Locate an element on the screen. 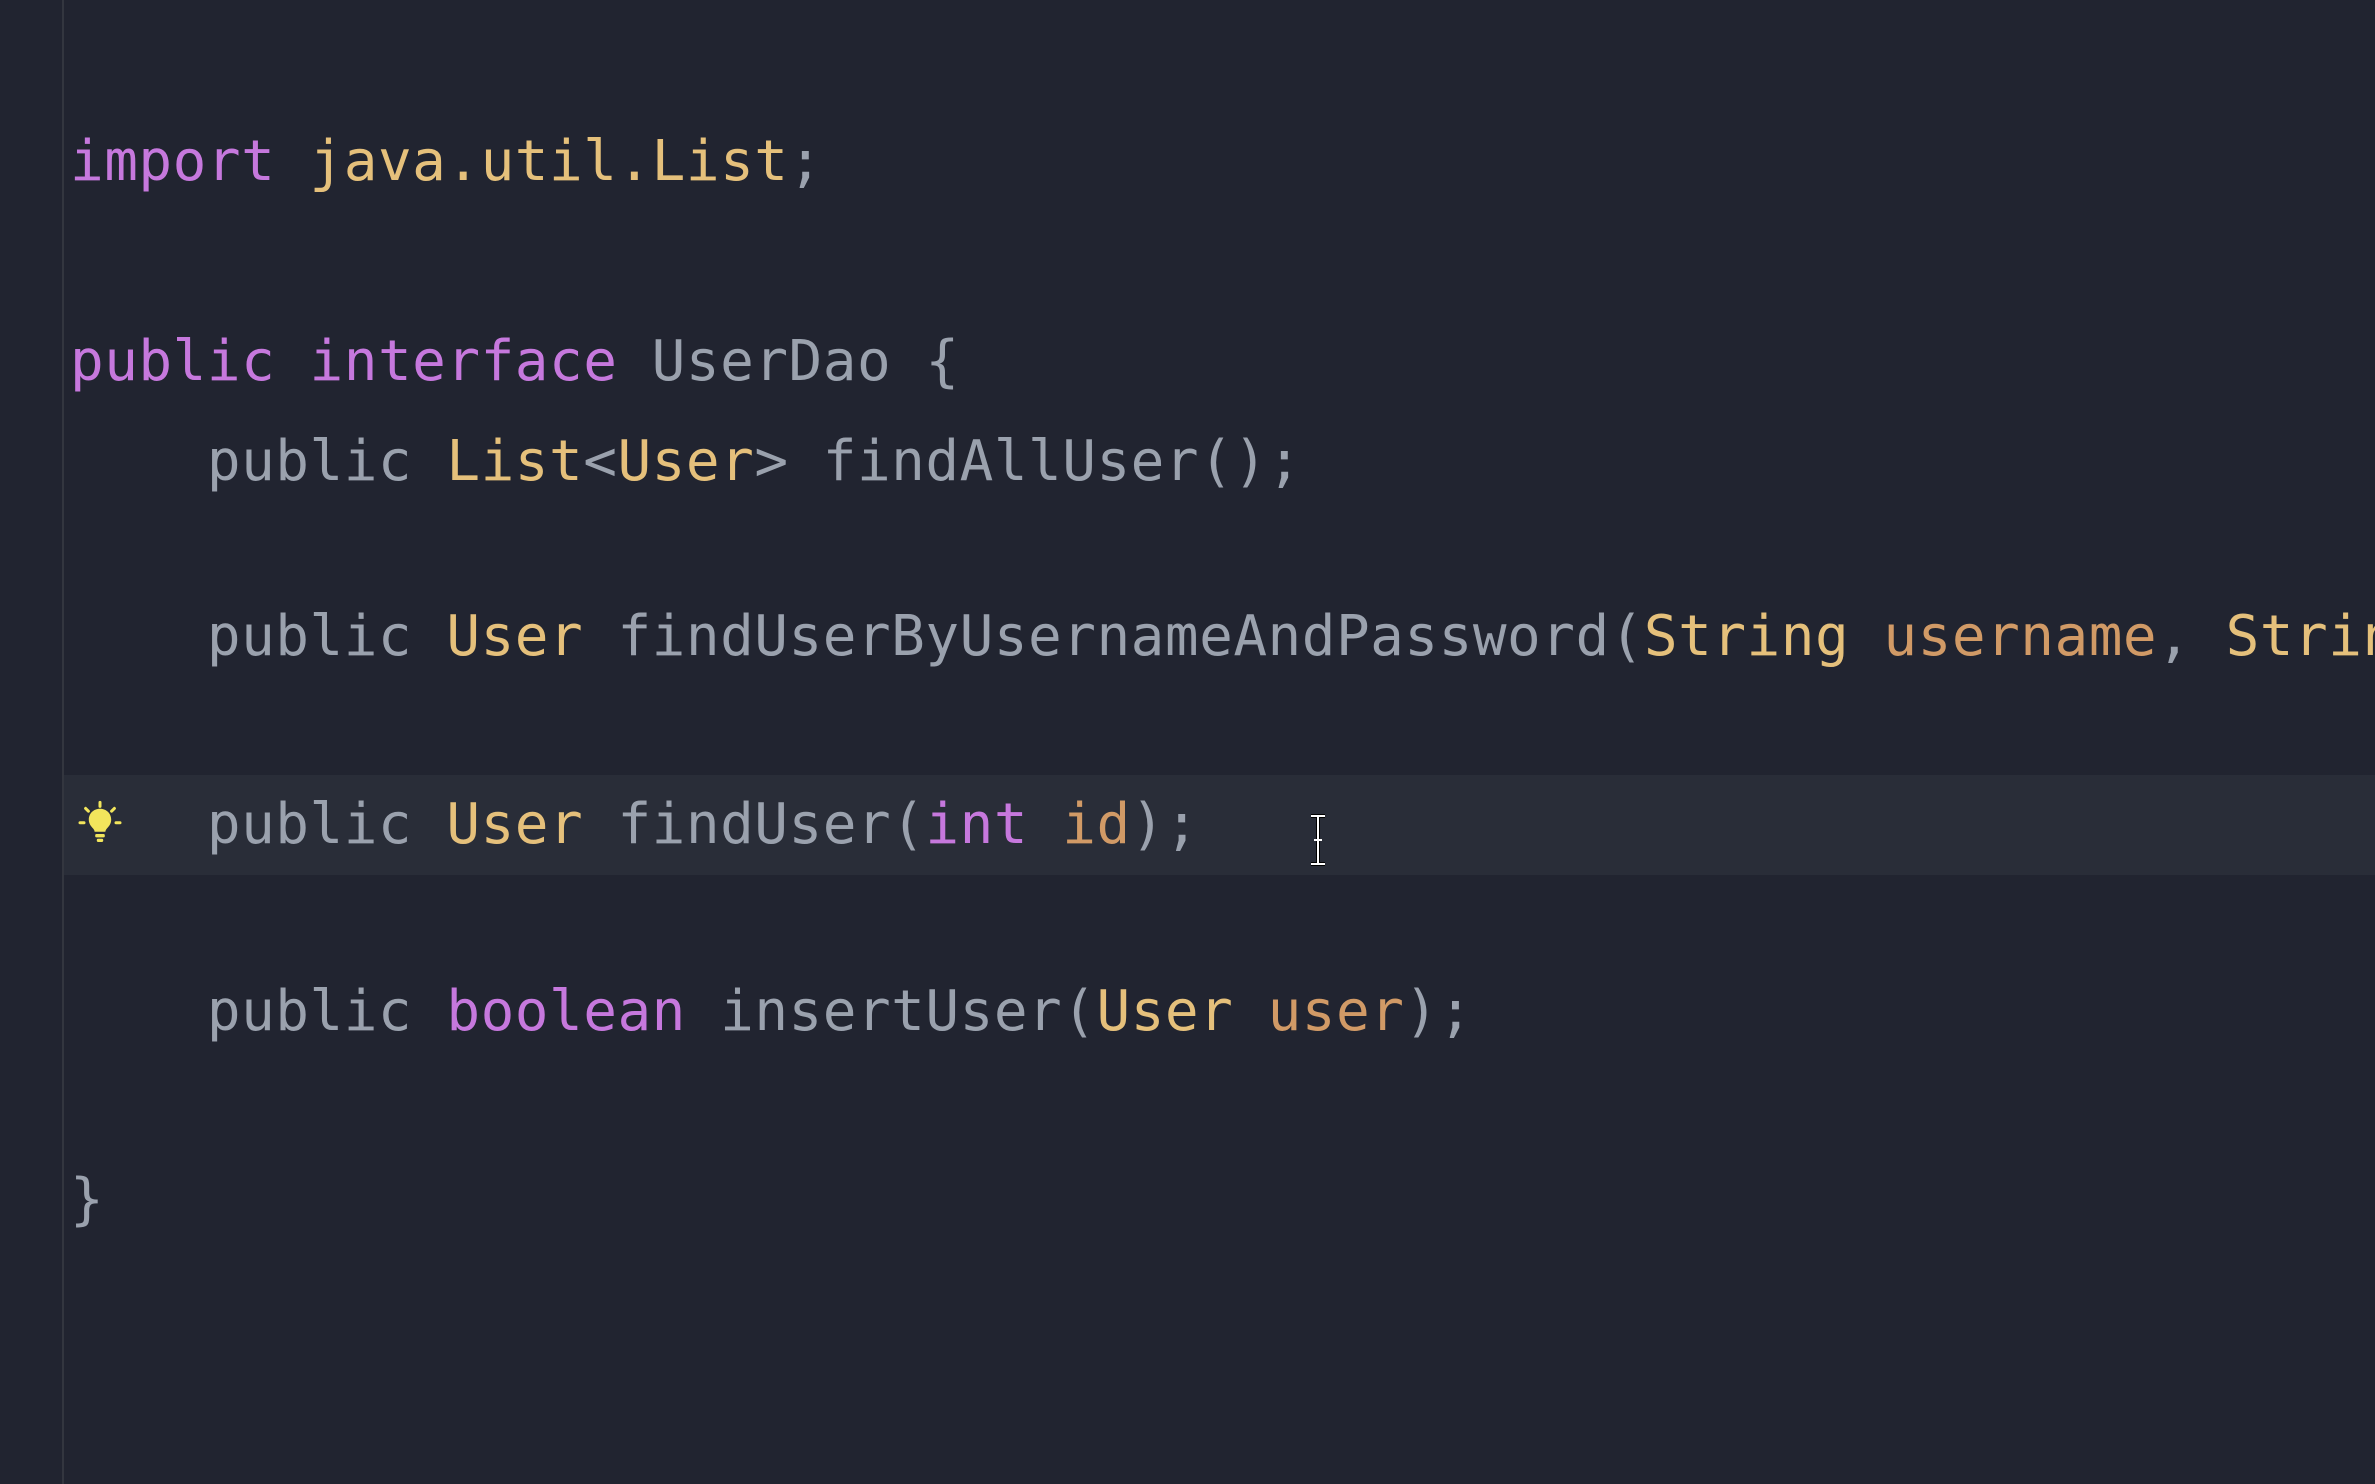 Image resolution: width=2375 pixels, height=1484 pixels. code-token-punct: > is located at coordinates (771, 461).